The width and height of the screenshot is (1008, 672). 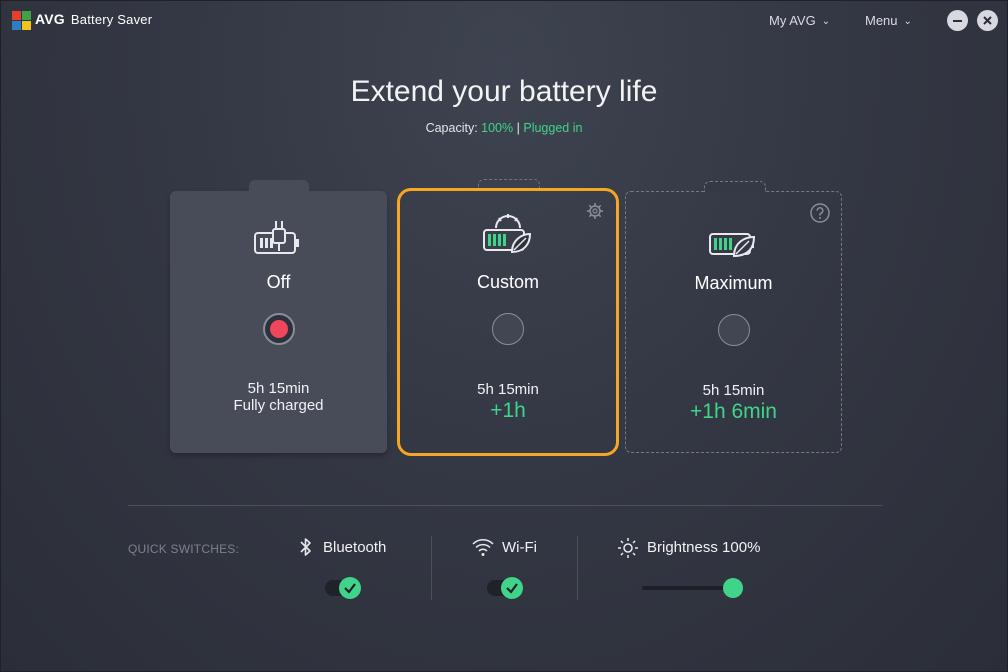 I want to click on app-name: Battery Saver, so click(x=111, y=19).